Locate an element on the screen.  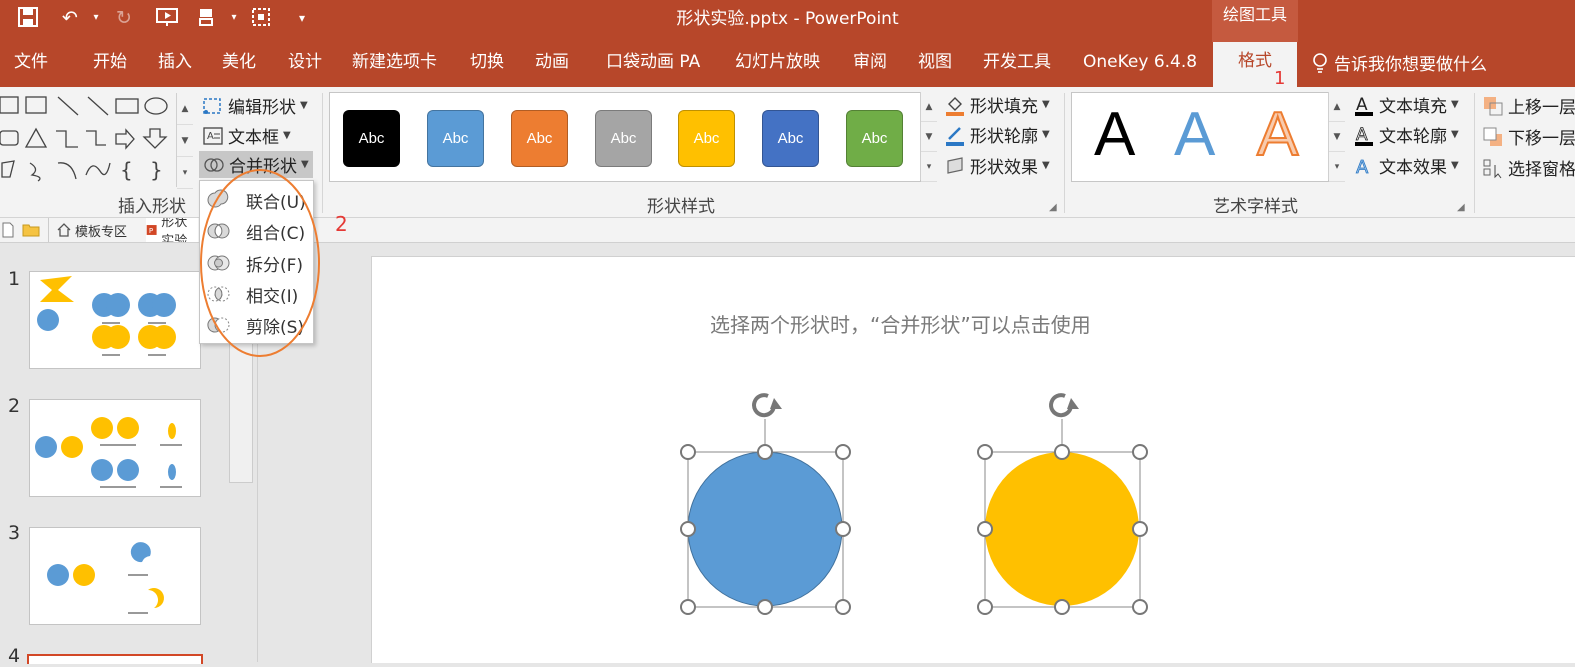
shape-effects-button: 形状效果 ▼ is located at coordinates (997, 165).